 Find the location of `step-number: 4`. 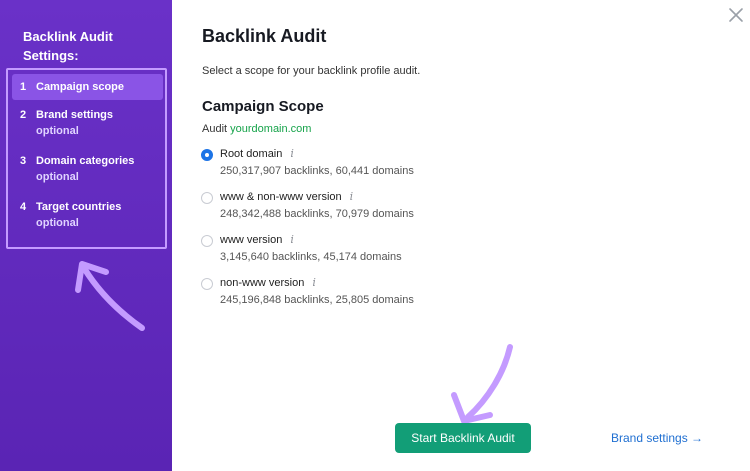

step-number: 4 is located at coordinates (23, 207).